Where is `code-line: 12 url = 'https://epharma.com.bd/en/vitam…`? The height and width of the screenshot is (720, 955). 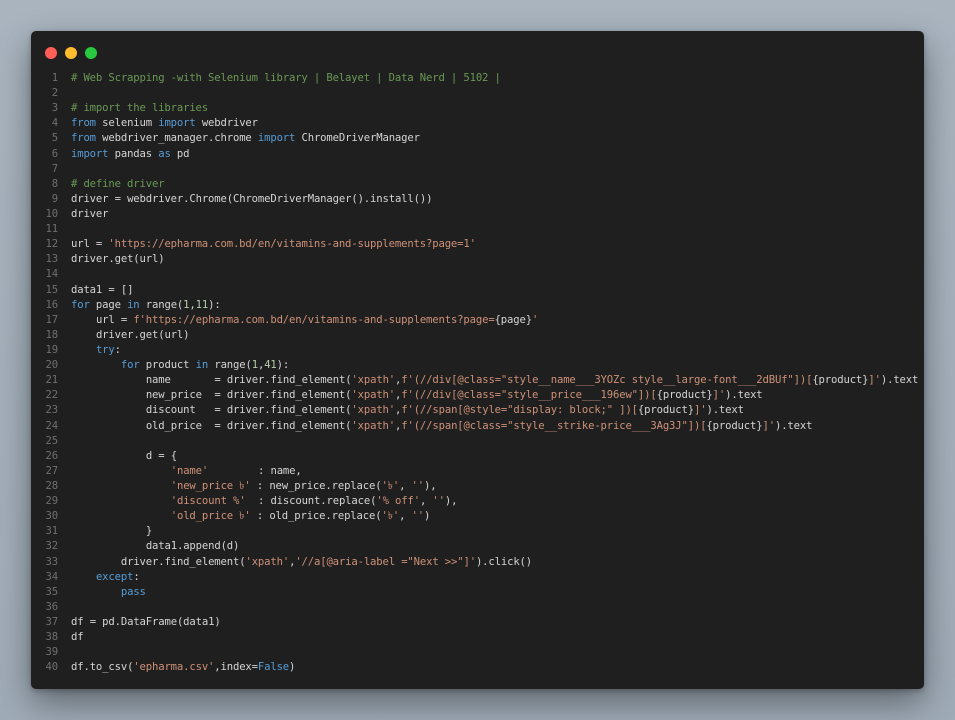
code-line: 12 url = 'https://epharma.com.bd/en/vitam… is located at coordinates (477, 244).